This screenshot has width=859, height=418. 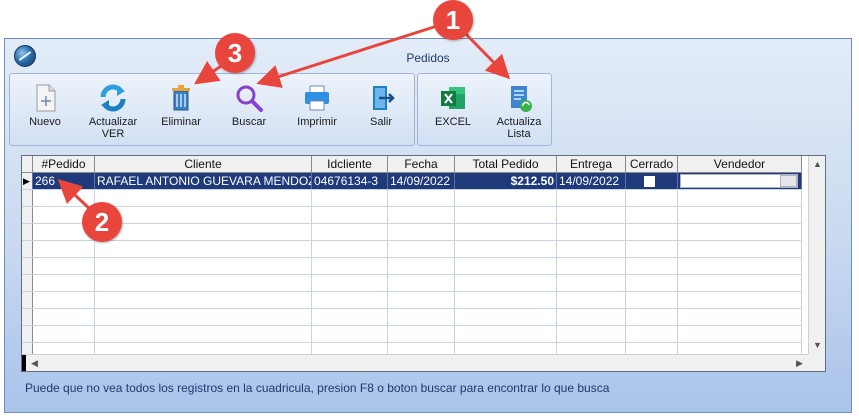 I want to click on nuevo-button: Nuevo, so click(x=45, y=110).